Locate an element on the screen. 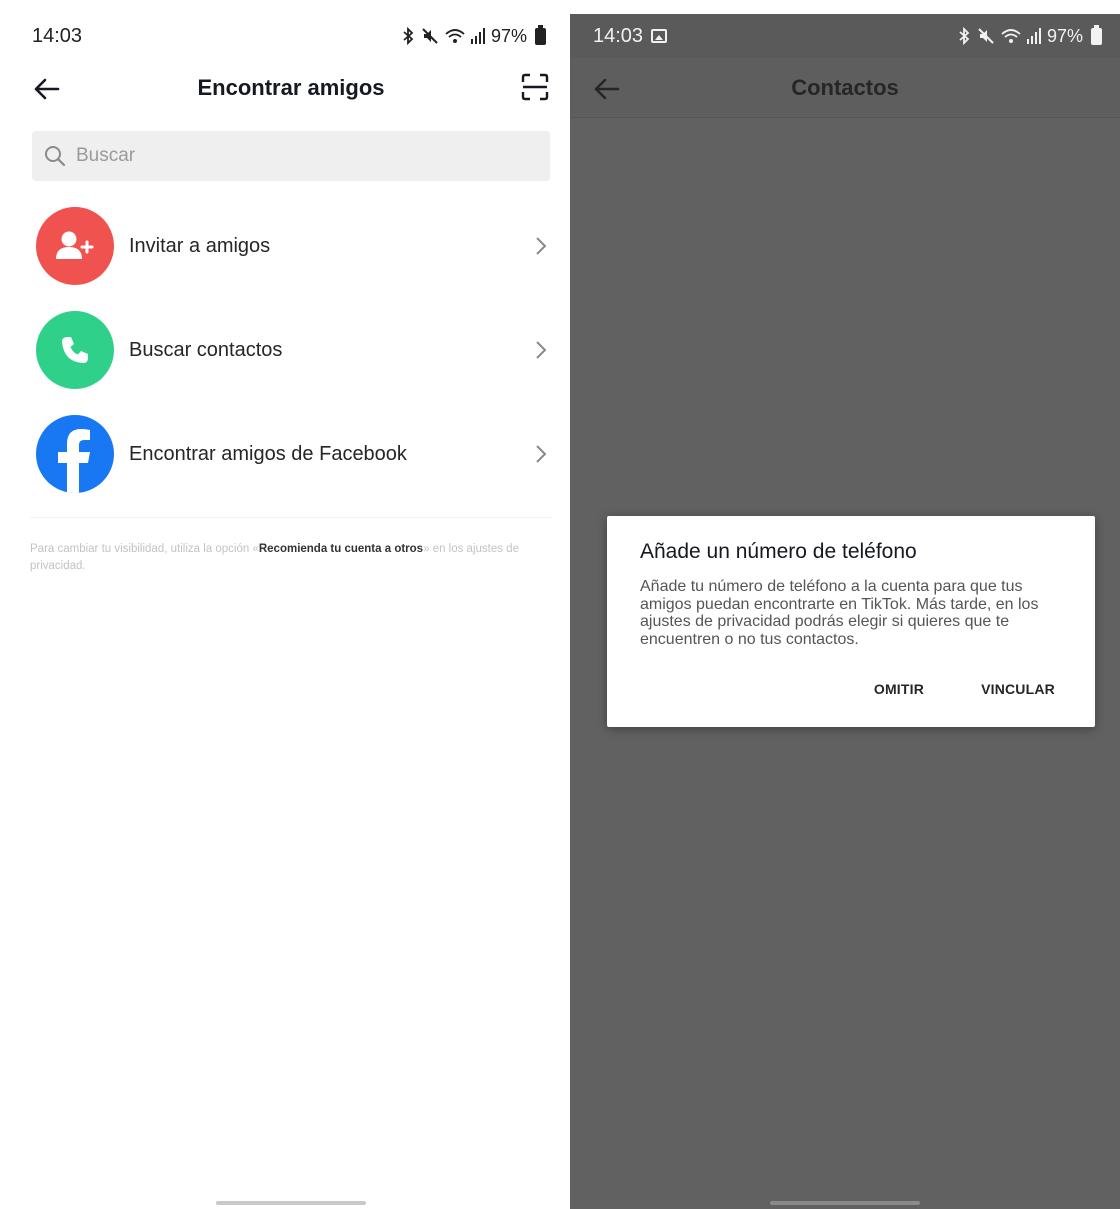 This screenshot has height=1209, width=1120. invite-friends-badge is located at coordinates (75, 246).